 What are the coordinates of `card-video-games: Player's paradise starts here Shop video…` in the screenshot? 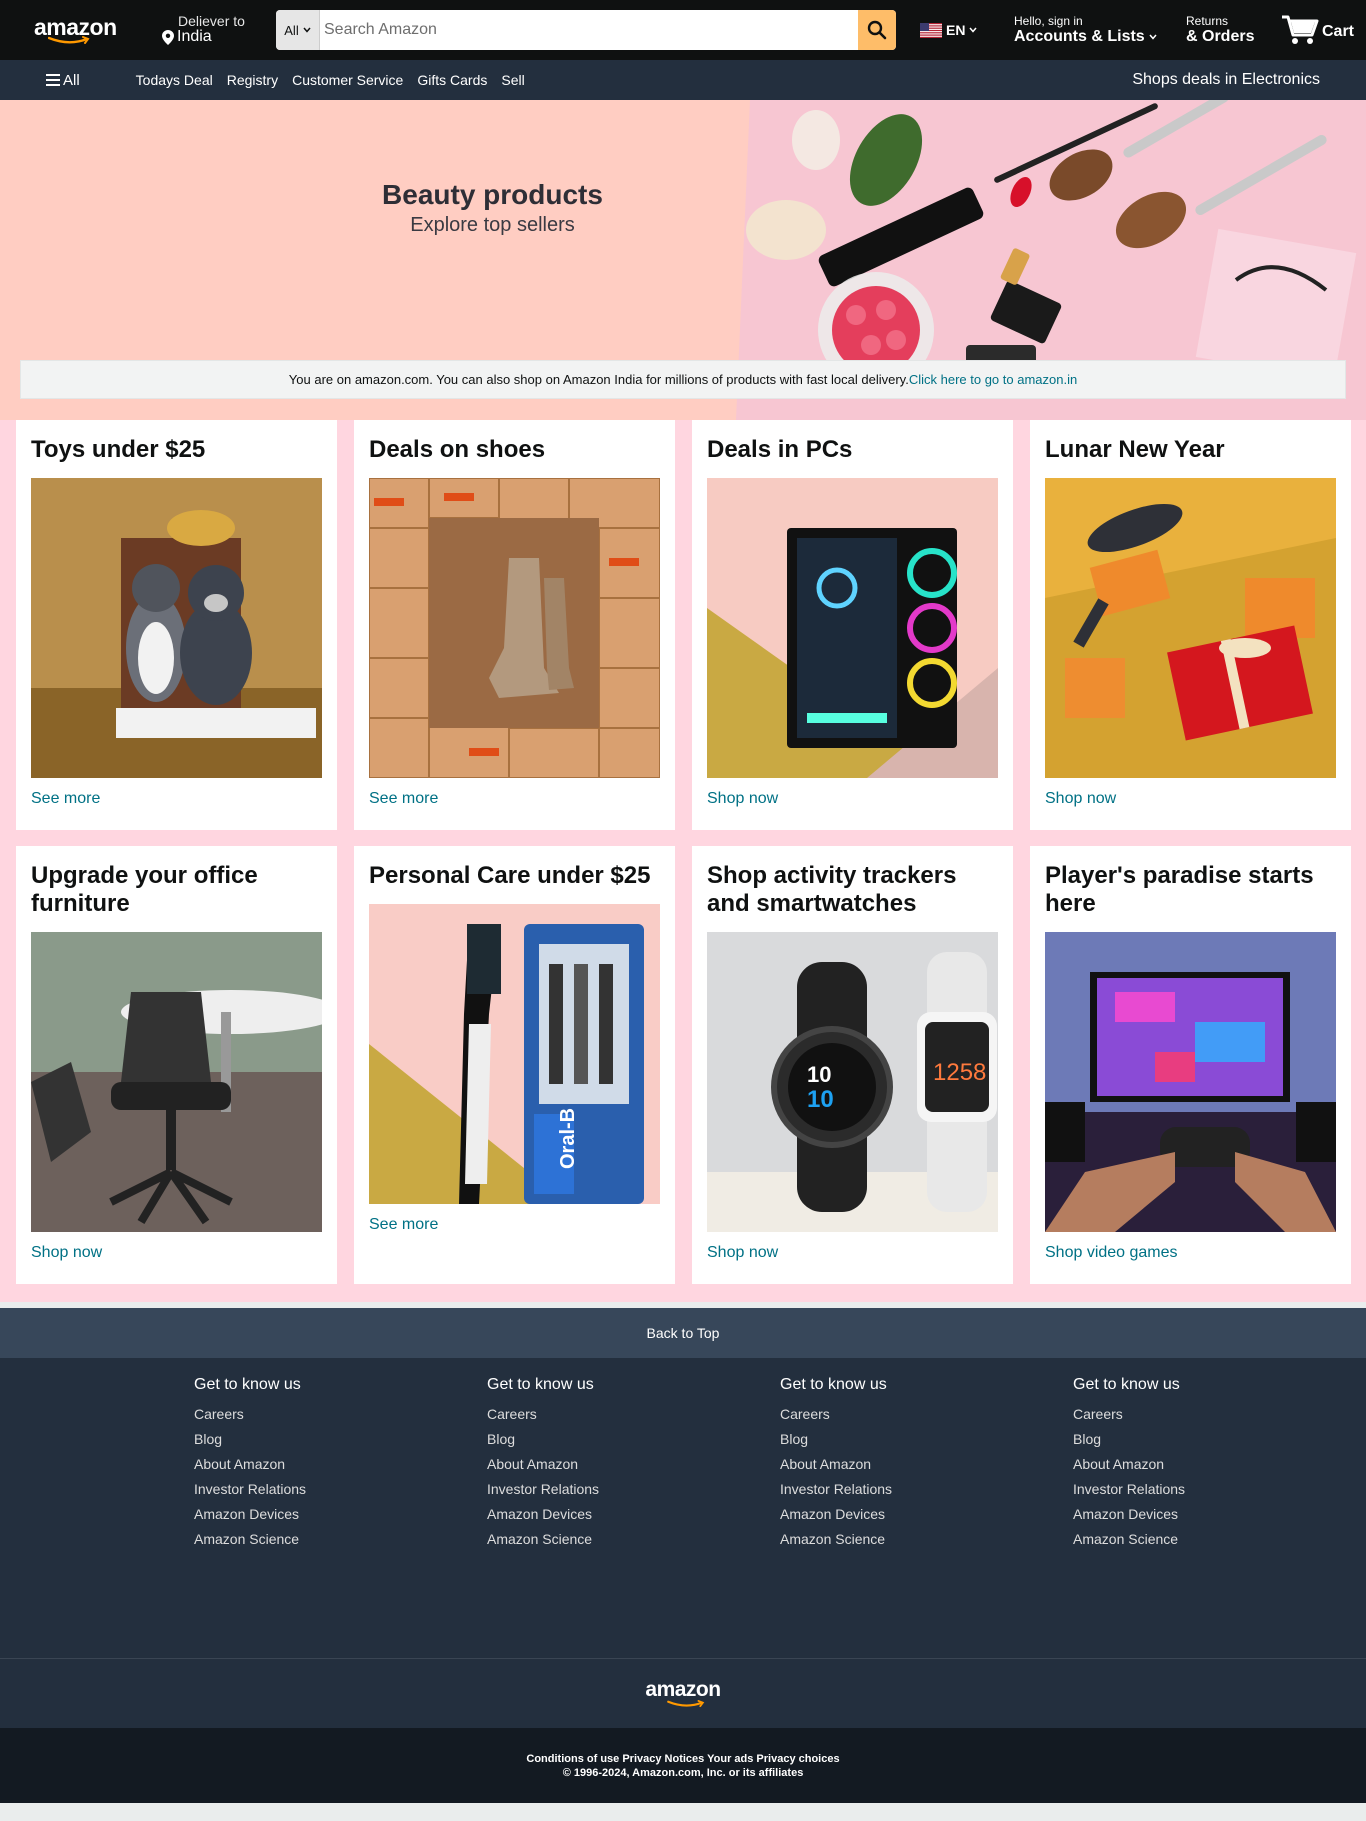 It's located at (1190, 1065).